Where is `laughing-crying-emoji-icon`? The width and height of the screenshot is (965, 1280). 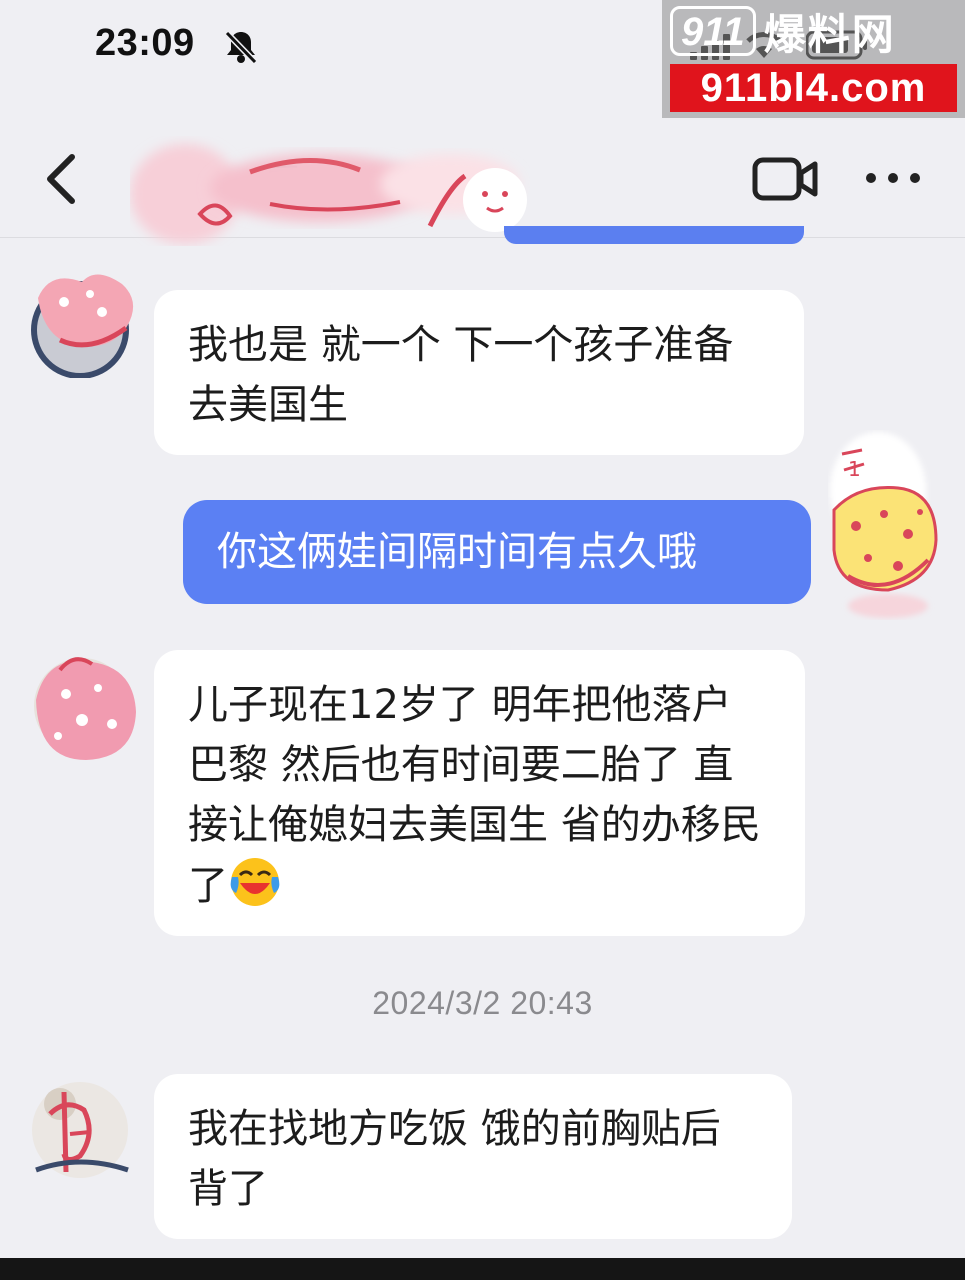 laughing-crying-emoji-icon is located at coordinates (255, 882).